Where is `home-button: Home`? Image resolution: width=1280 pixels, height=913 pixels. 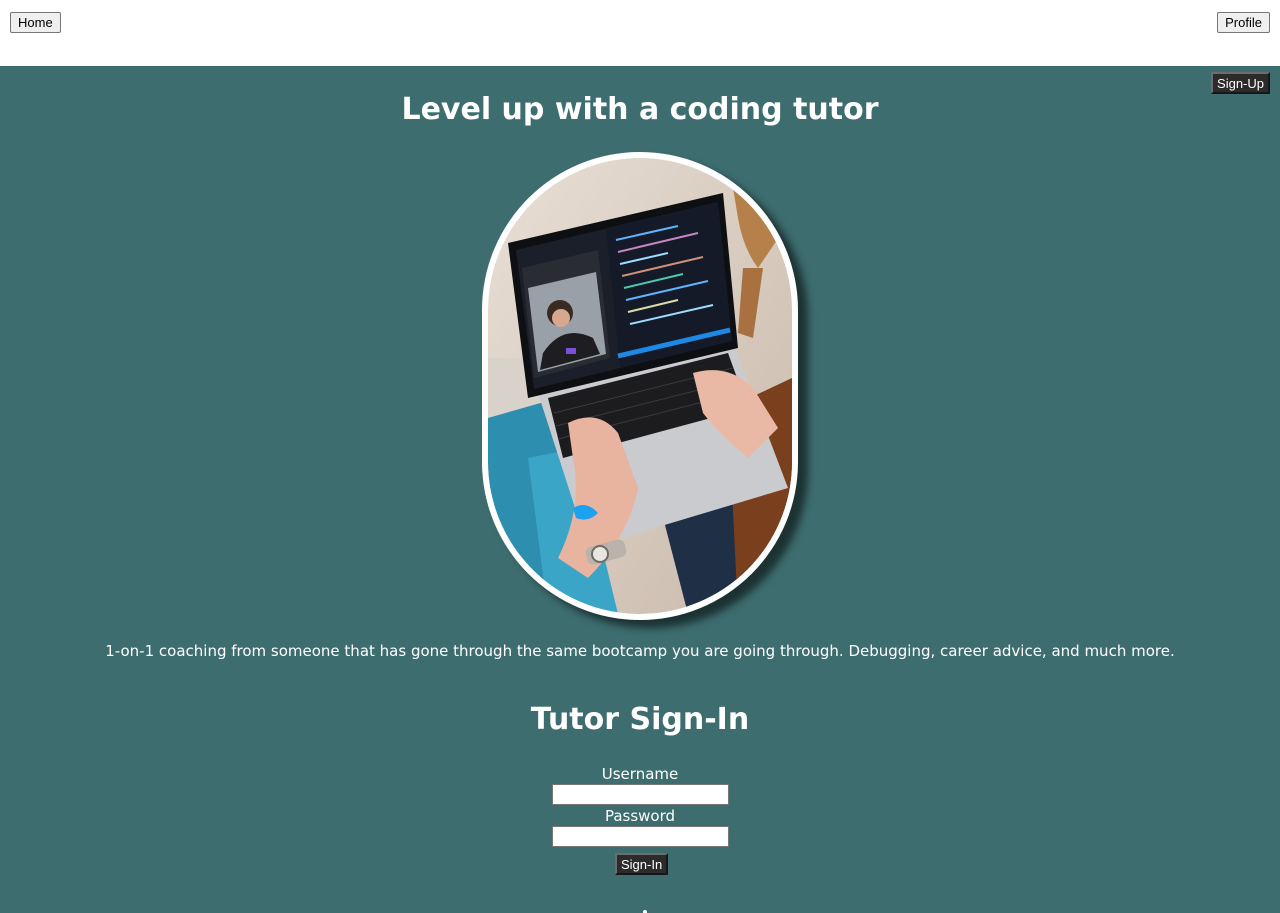
home-button: Home is located at coordinates (35, 22).